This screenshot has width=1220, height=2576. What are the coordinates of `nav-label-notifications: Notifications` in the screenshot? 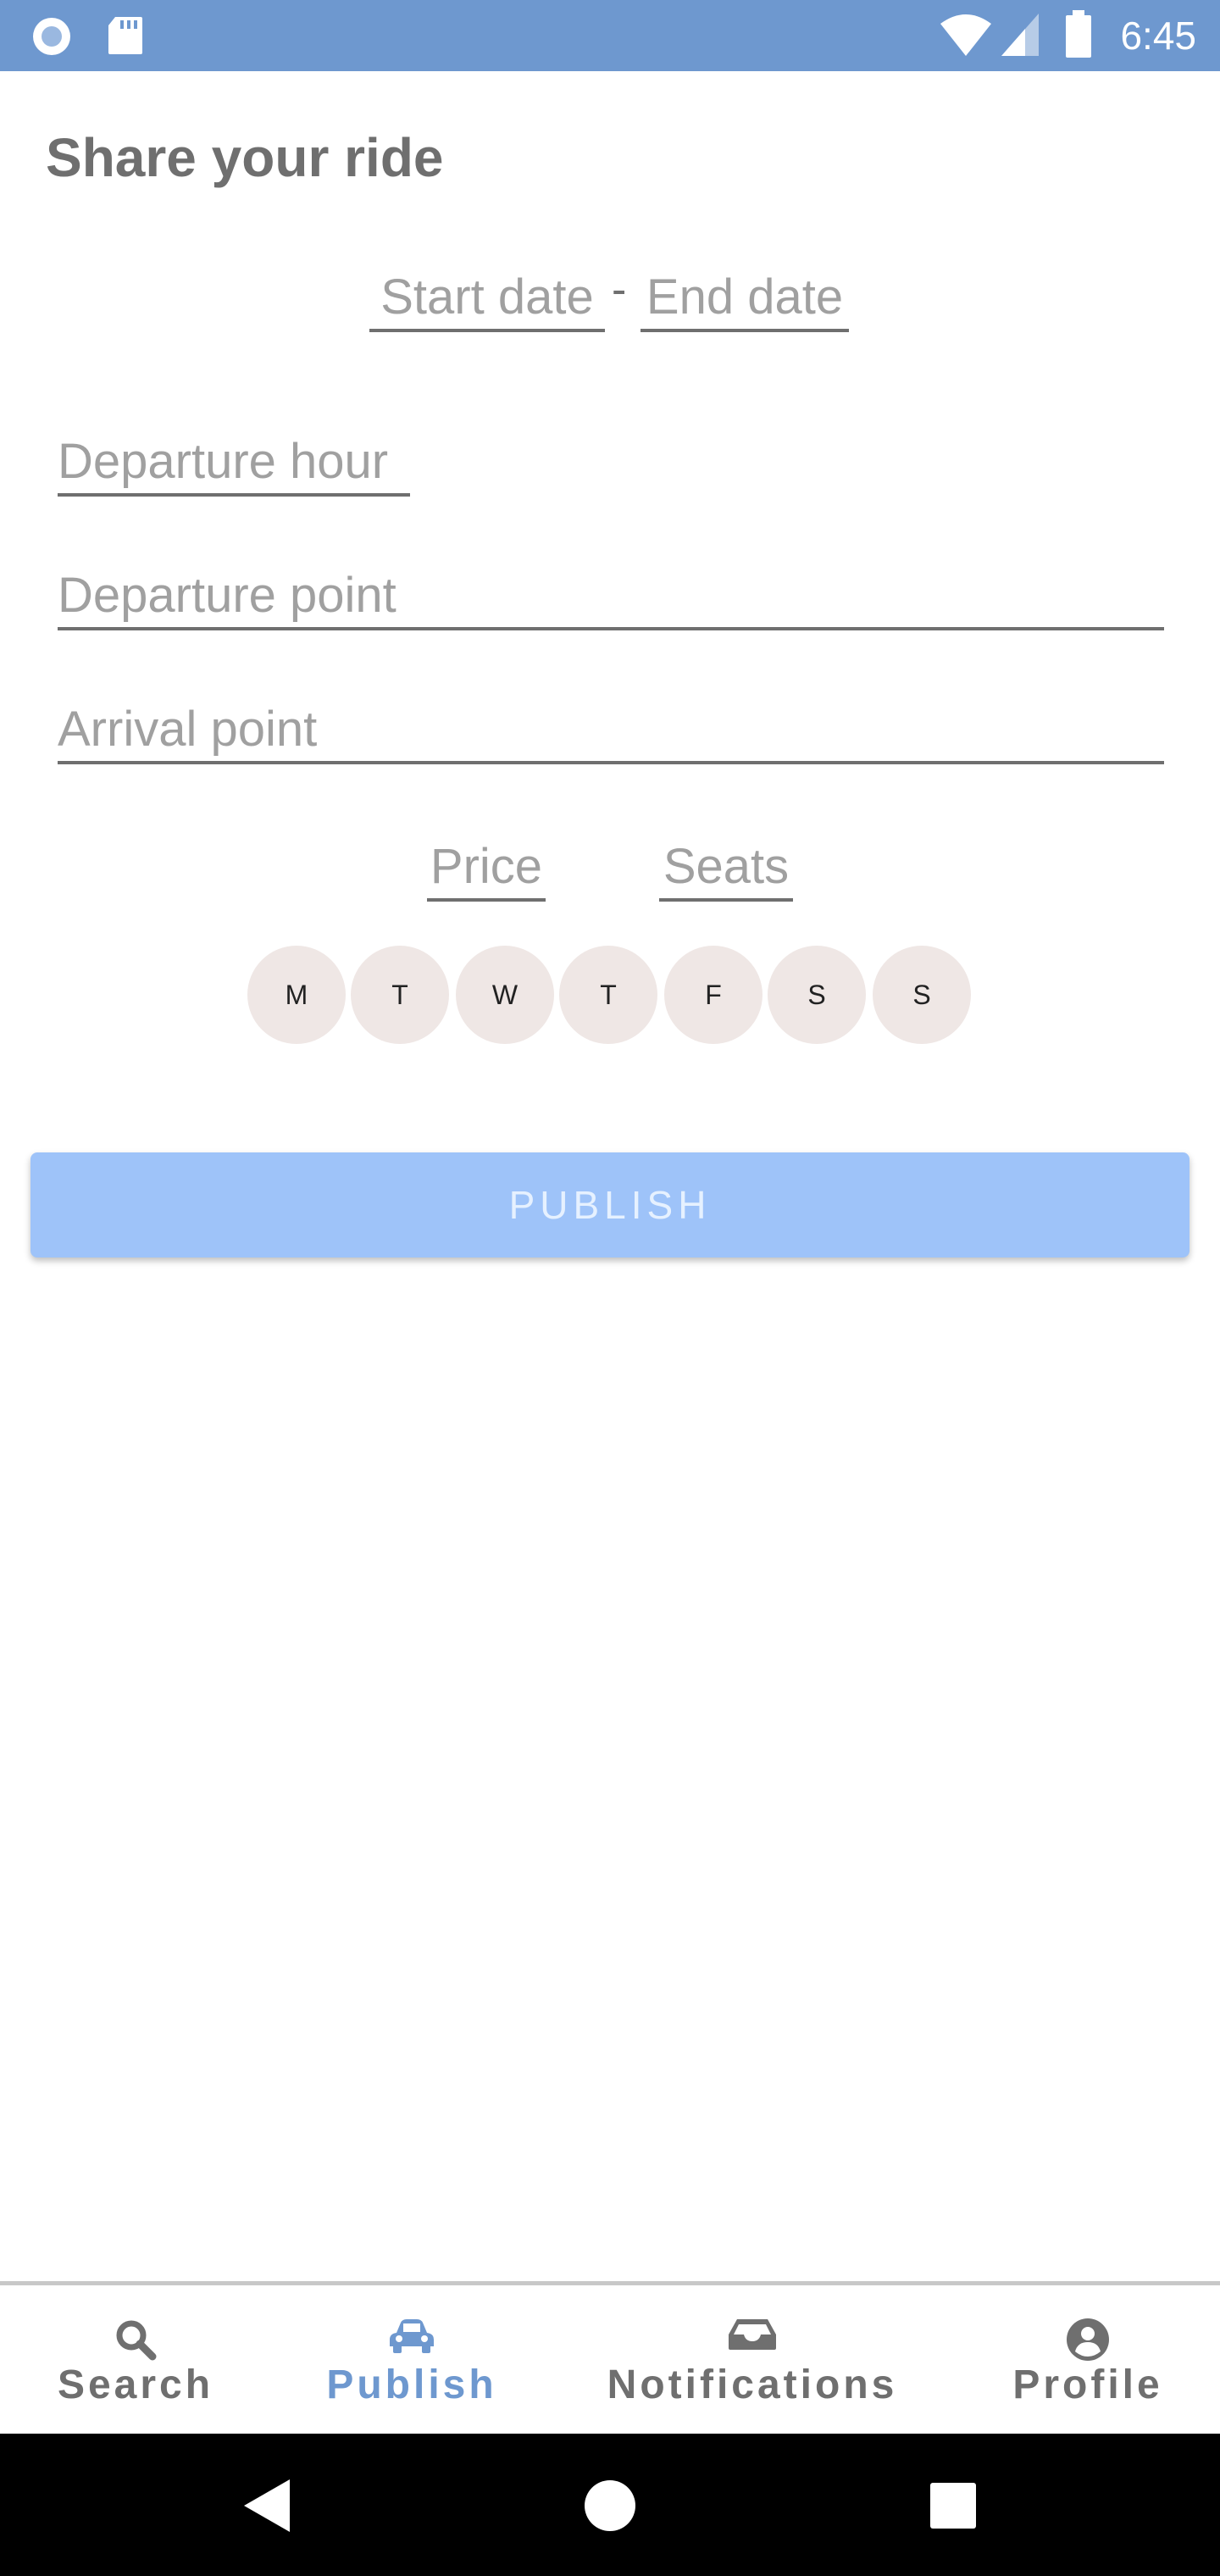 It's located at (752, 2384).